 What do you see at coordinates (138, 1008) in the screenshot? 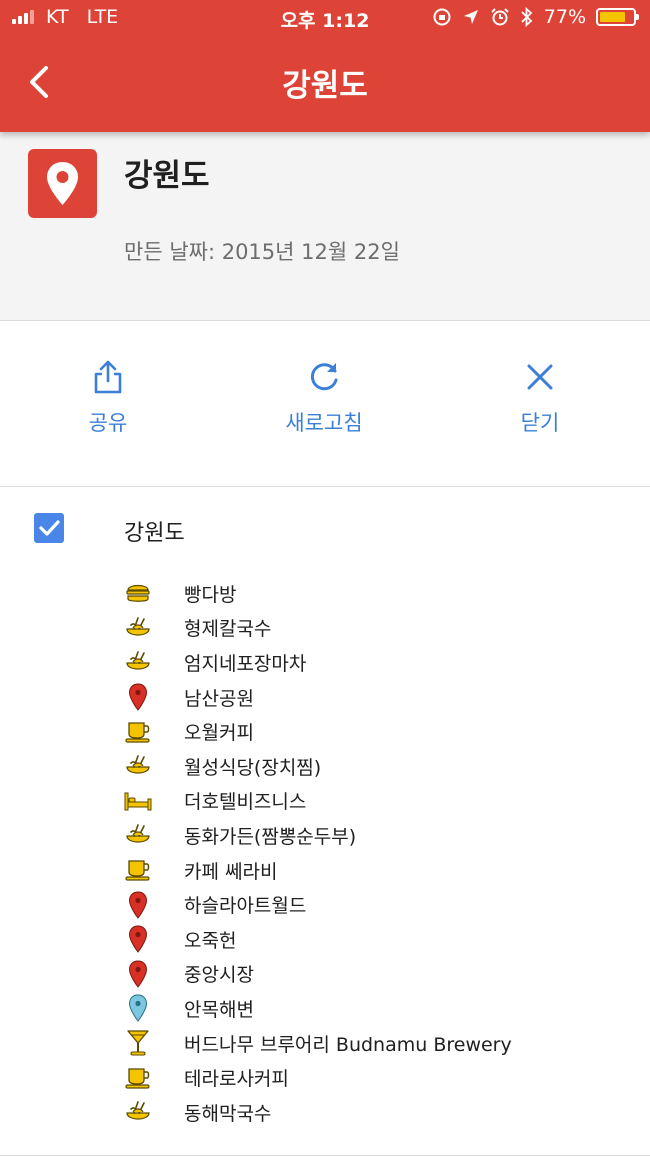
I see `blue-pin-icon` at bounding box center [138, 1008].